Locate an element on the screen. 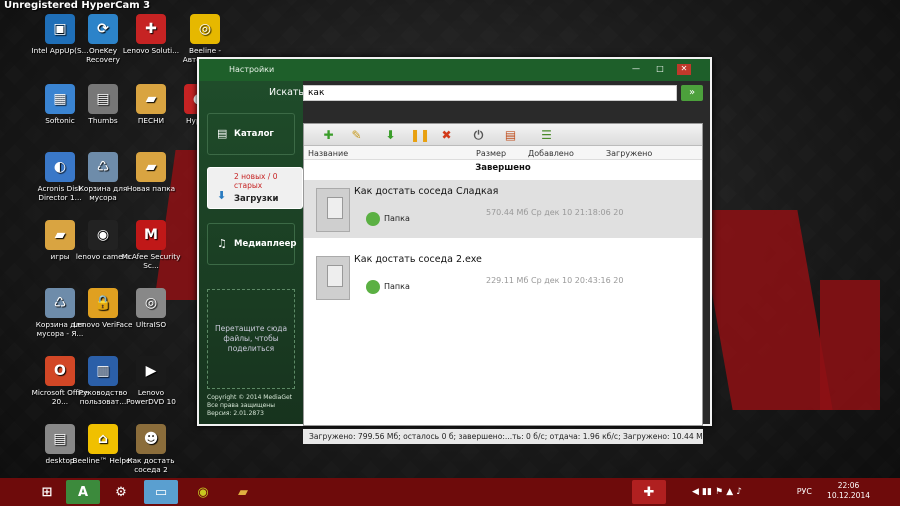 The image size is (900, 506). desktop-icon-image: ⌂ is located at coordinates (103, 439).